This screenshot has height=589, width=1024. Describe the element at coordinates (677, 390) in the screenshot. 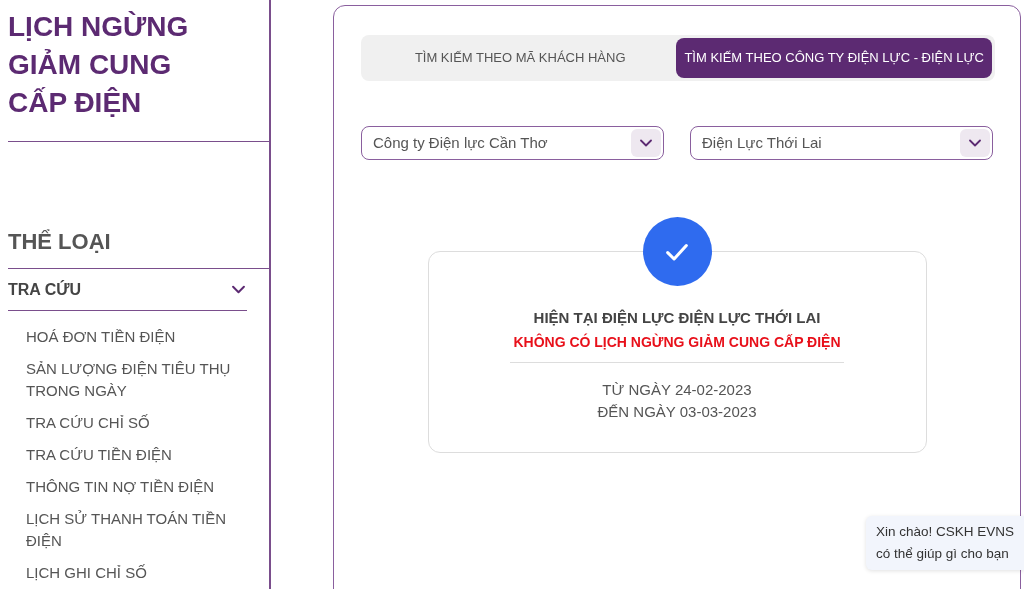

I see `date-from: TỪ NGÀY 24-02-2023` at that location.